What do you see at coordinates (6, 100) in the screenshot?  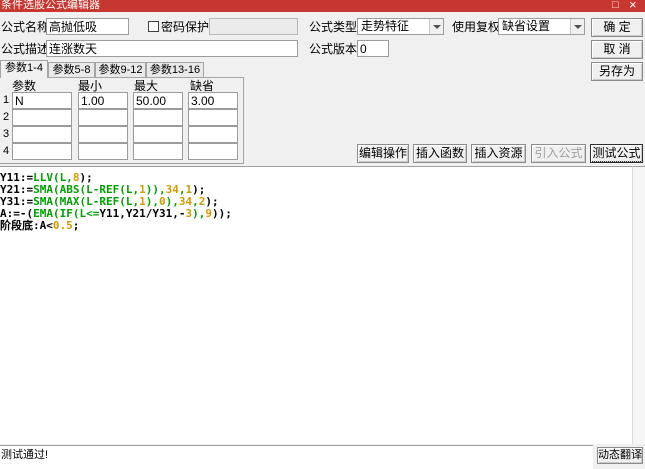 I see `param-row-index: 1` at bounding box center [6, 100].